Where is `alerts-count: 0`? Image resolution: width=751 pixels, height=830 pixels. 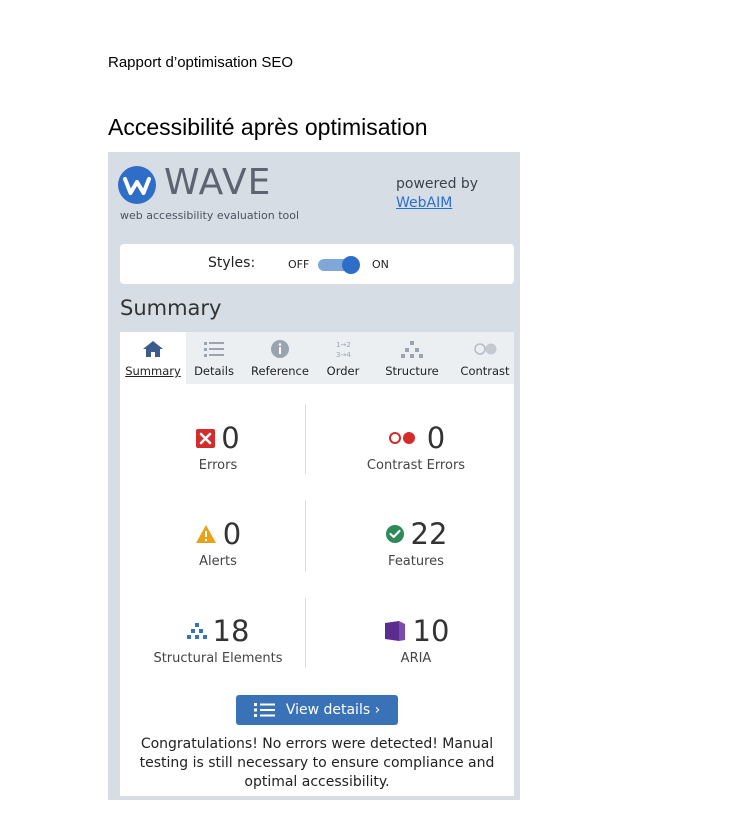
alerts-count: 0 is located at coordinates (232, 534).